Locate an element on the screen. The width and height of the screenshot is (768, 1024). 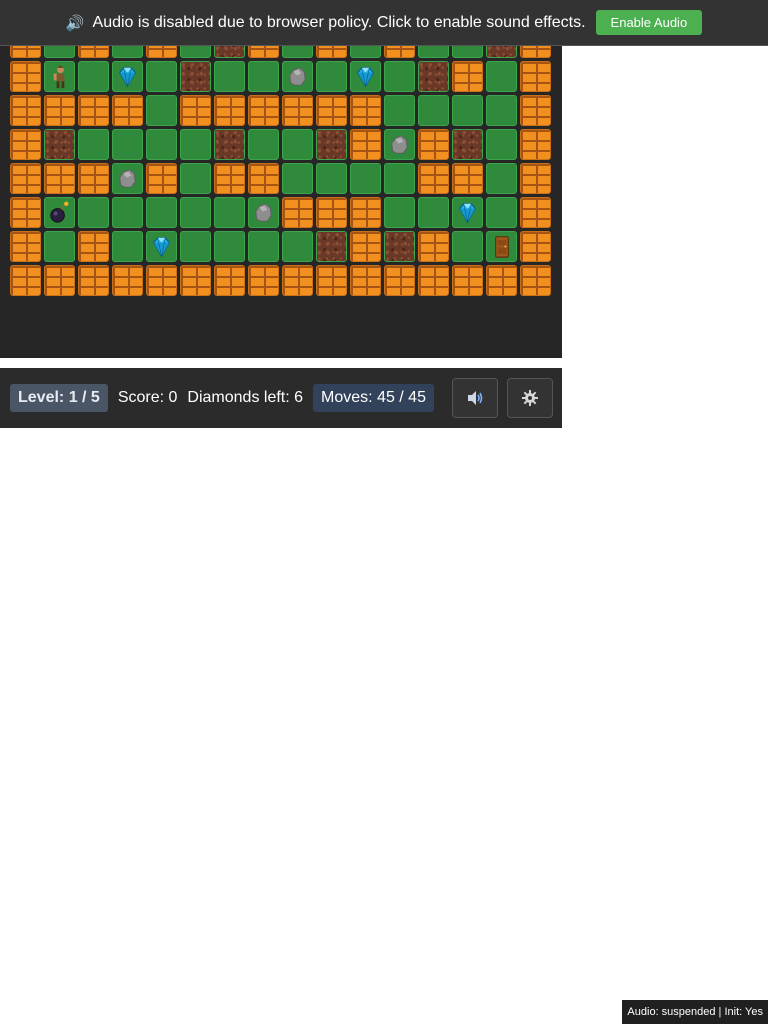
settings-button is located at coordinates (530, 398).